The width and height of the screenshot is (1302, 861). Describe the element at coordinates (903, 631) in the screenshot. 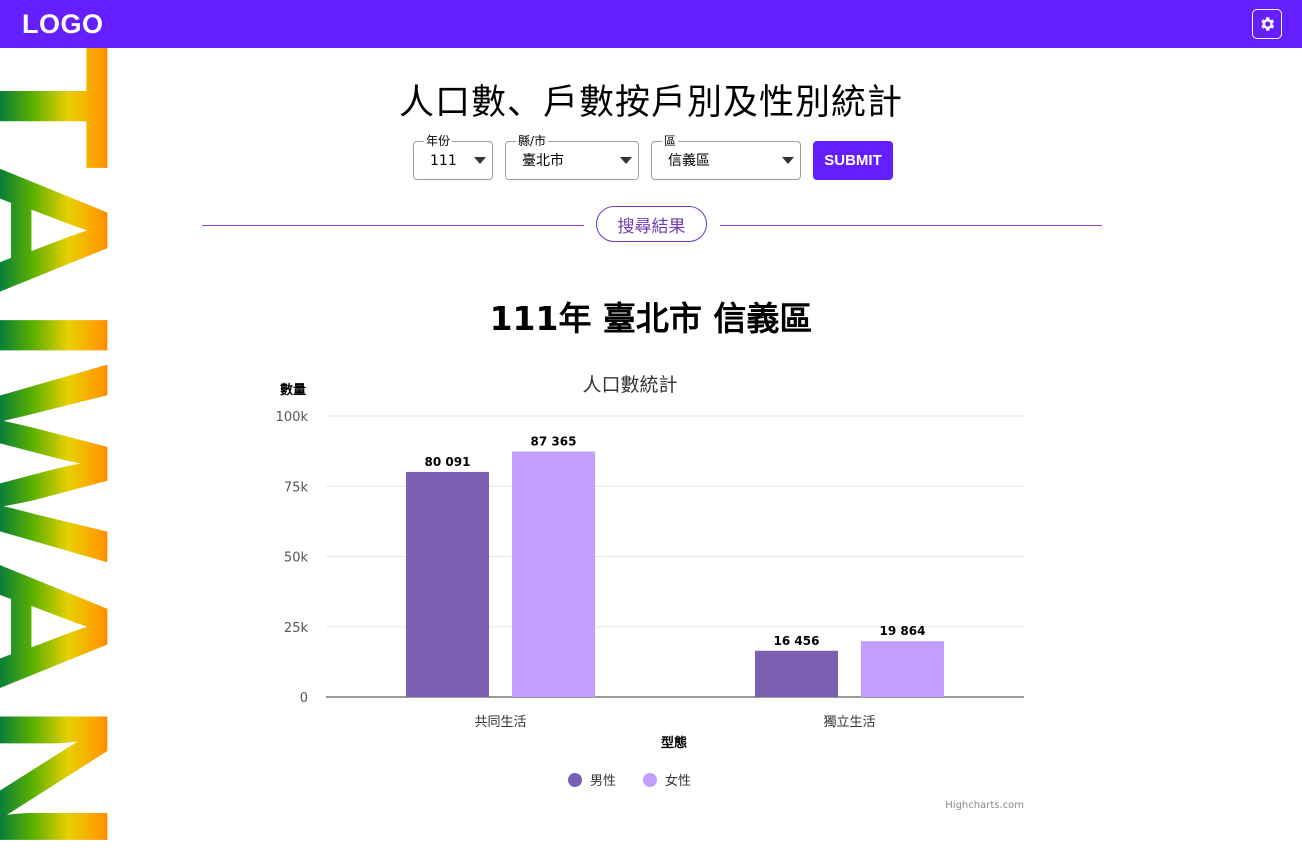

I see `bar-data-label: 19 864` at that location.